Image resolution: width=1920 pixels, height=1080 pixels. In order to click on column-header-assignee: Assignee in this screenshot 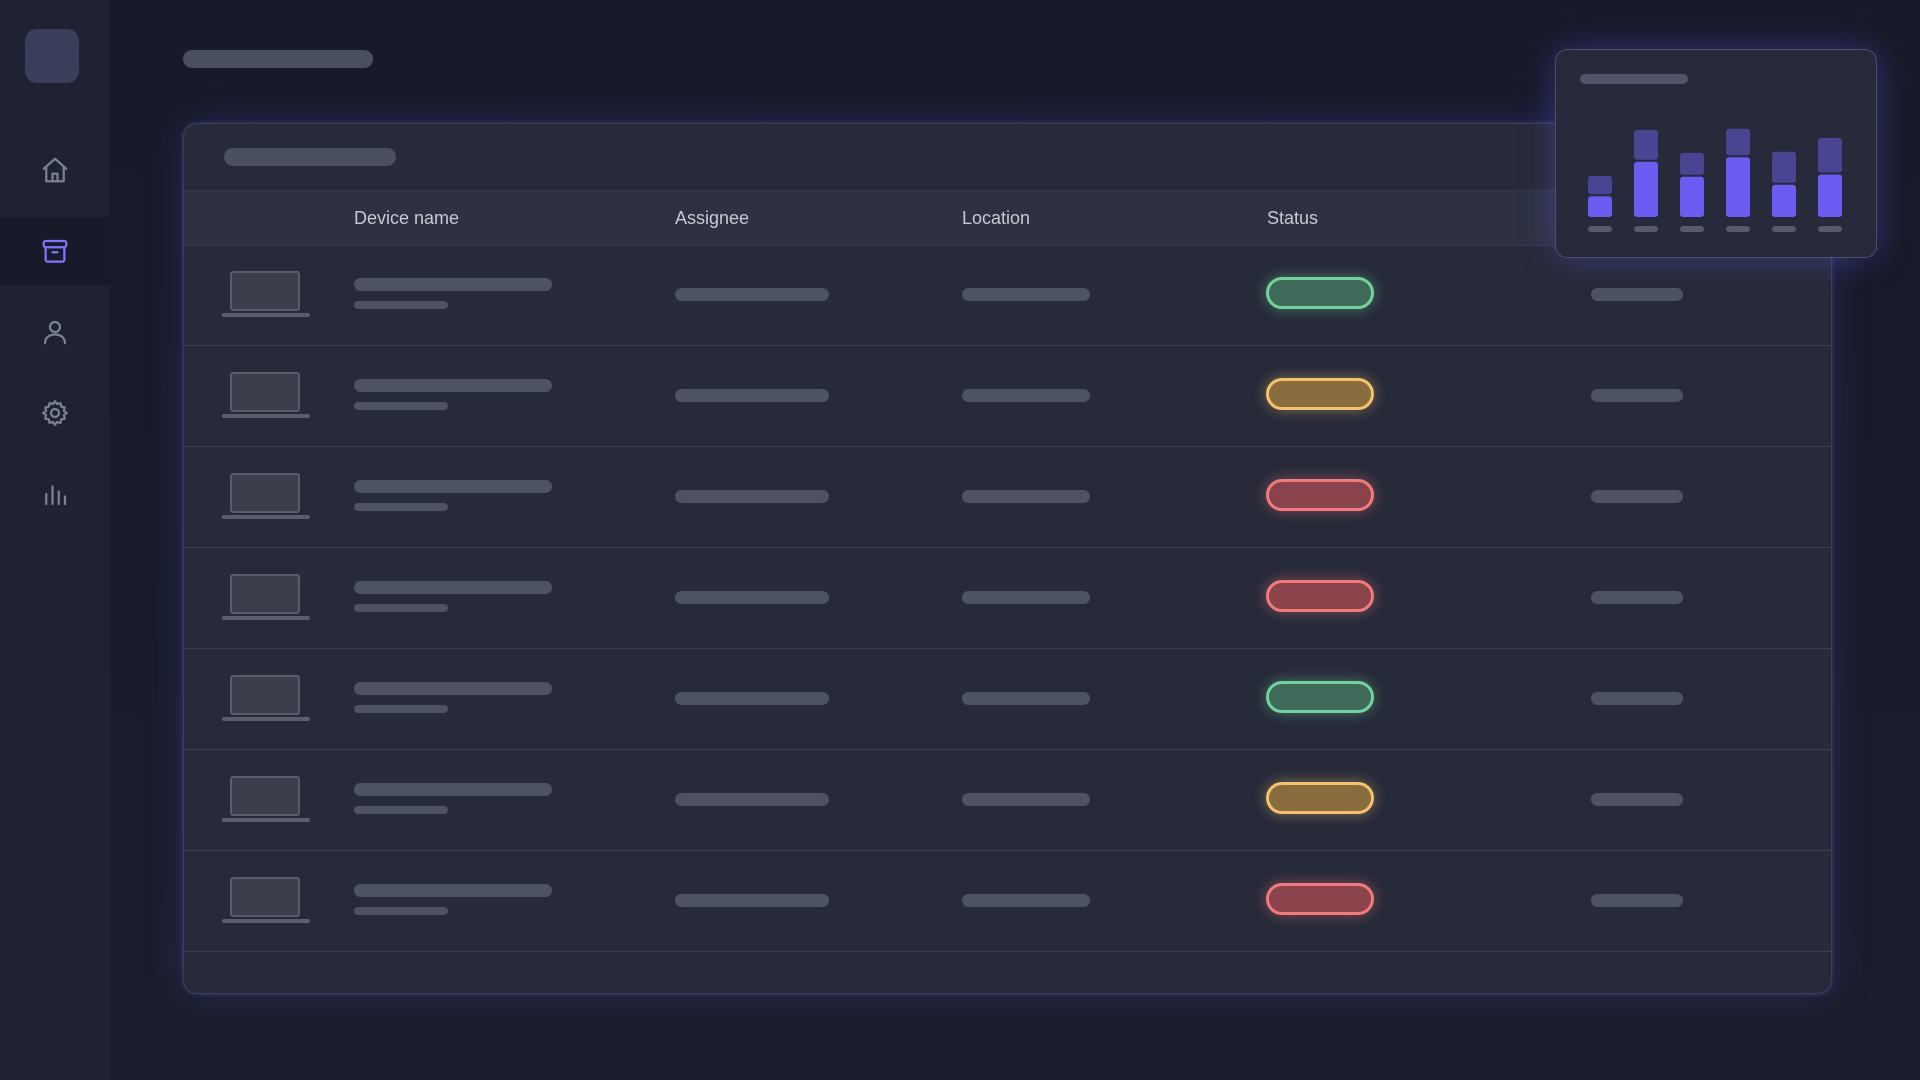, I will do `click(712, 218)`.